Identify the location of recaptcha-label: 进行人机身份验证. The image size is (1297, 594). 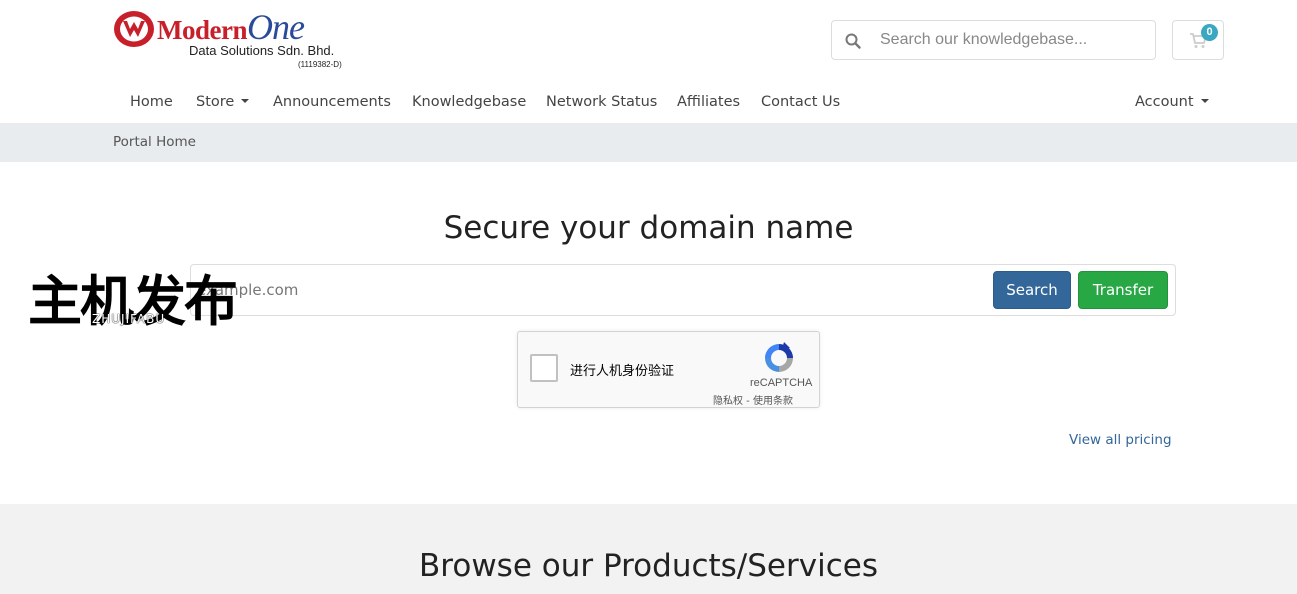
(622, 371).